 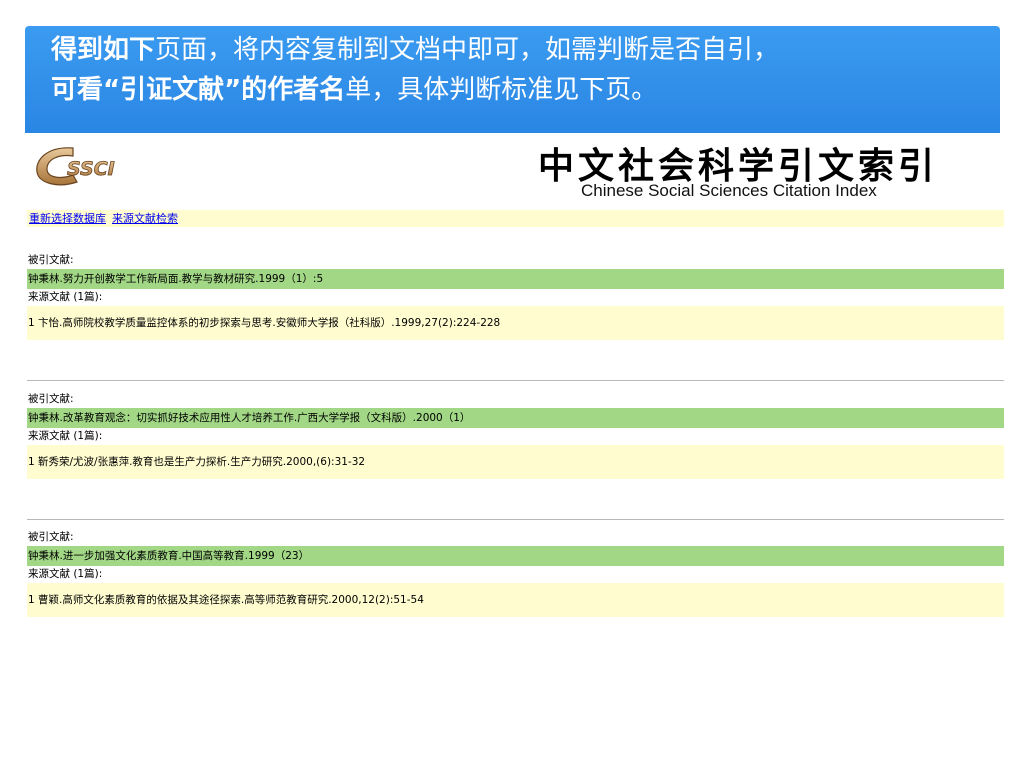 I want to click on instruction-line2-pre: 可看, so click(x=77, y=90).